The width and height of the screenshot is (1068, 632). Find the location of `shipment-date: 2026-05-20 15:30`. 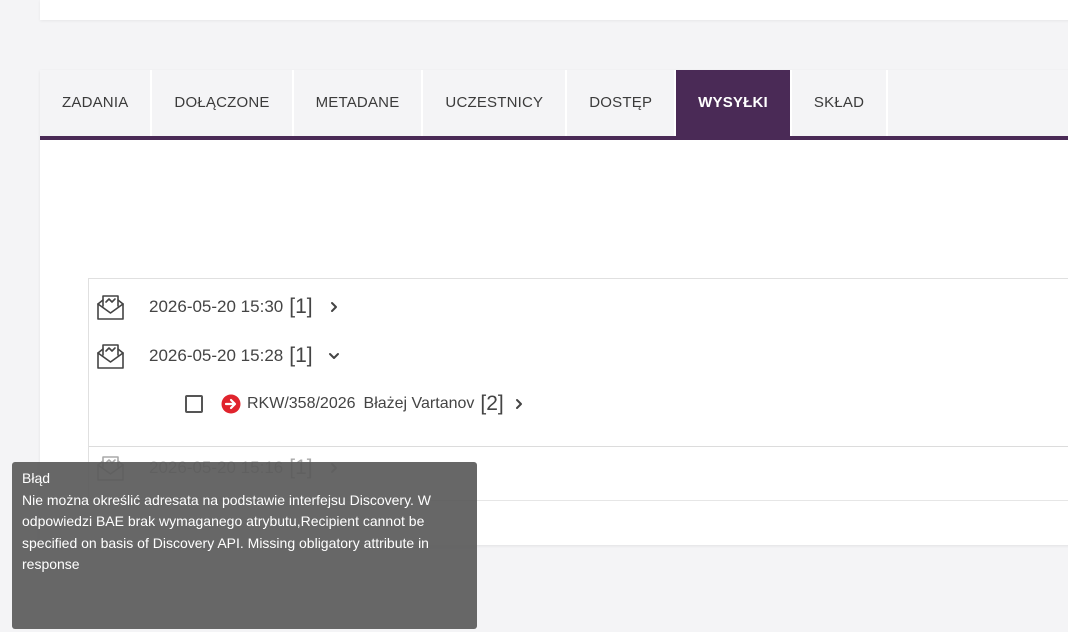

shipment-date: 2026-05-20 15:30 is located at coordinates (216, 306).